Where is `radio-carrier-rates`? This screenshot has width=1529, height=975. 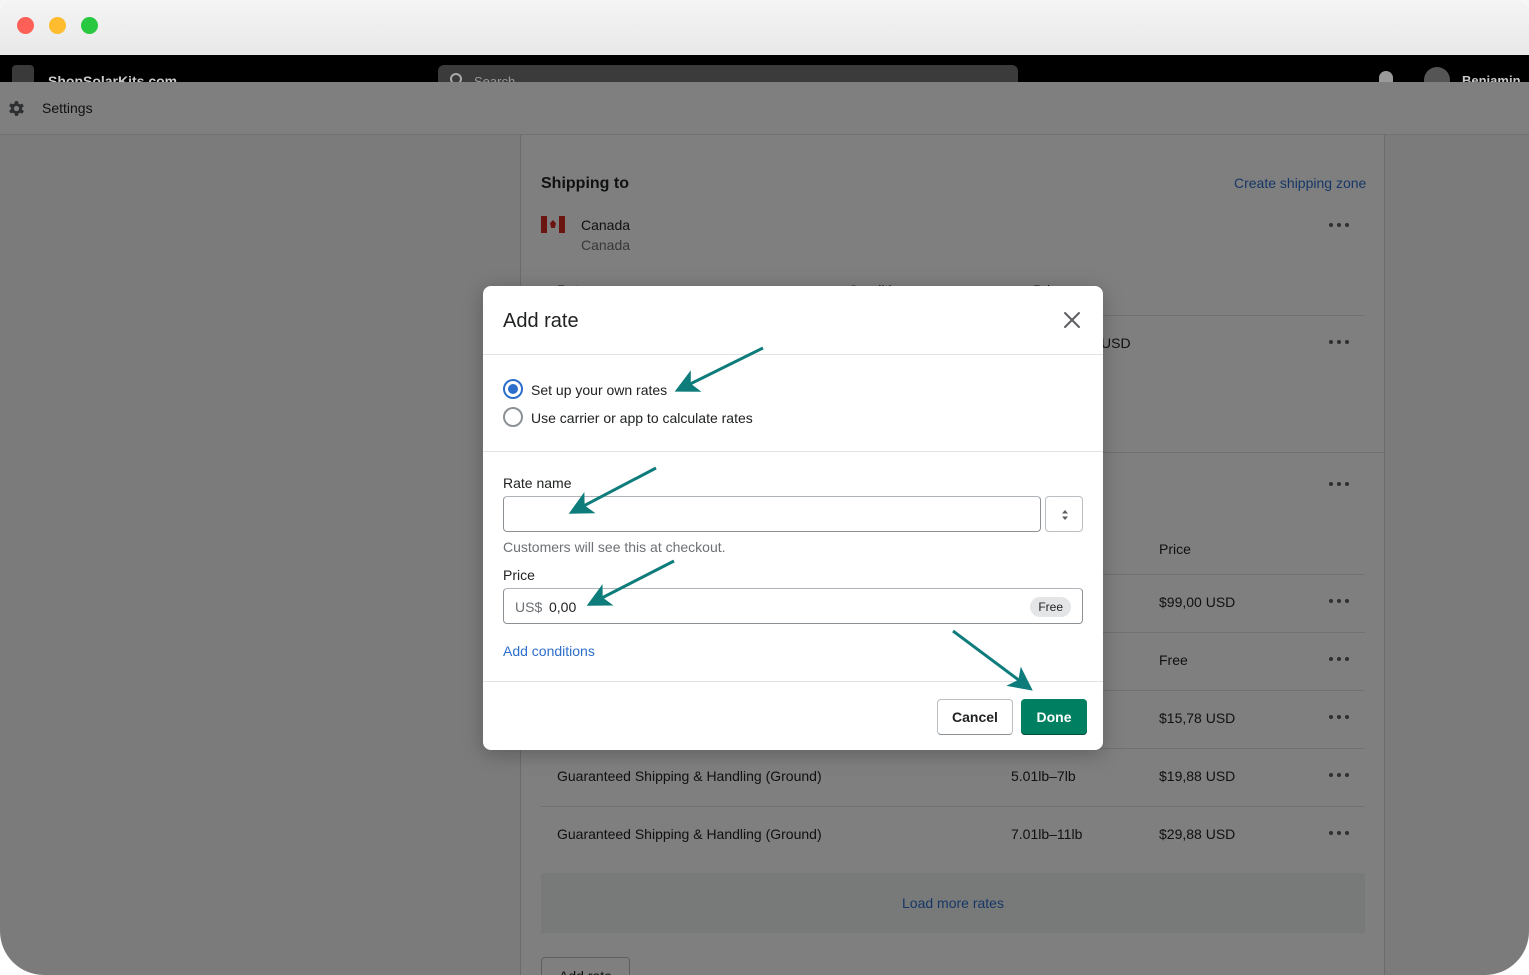 radio-carrier-rates is located at coordinates (513, 417).